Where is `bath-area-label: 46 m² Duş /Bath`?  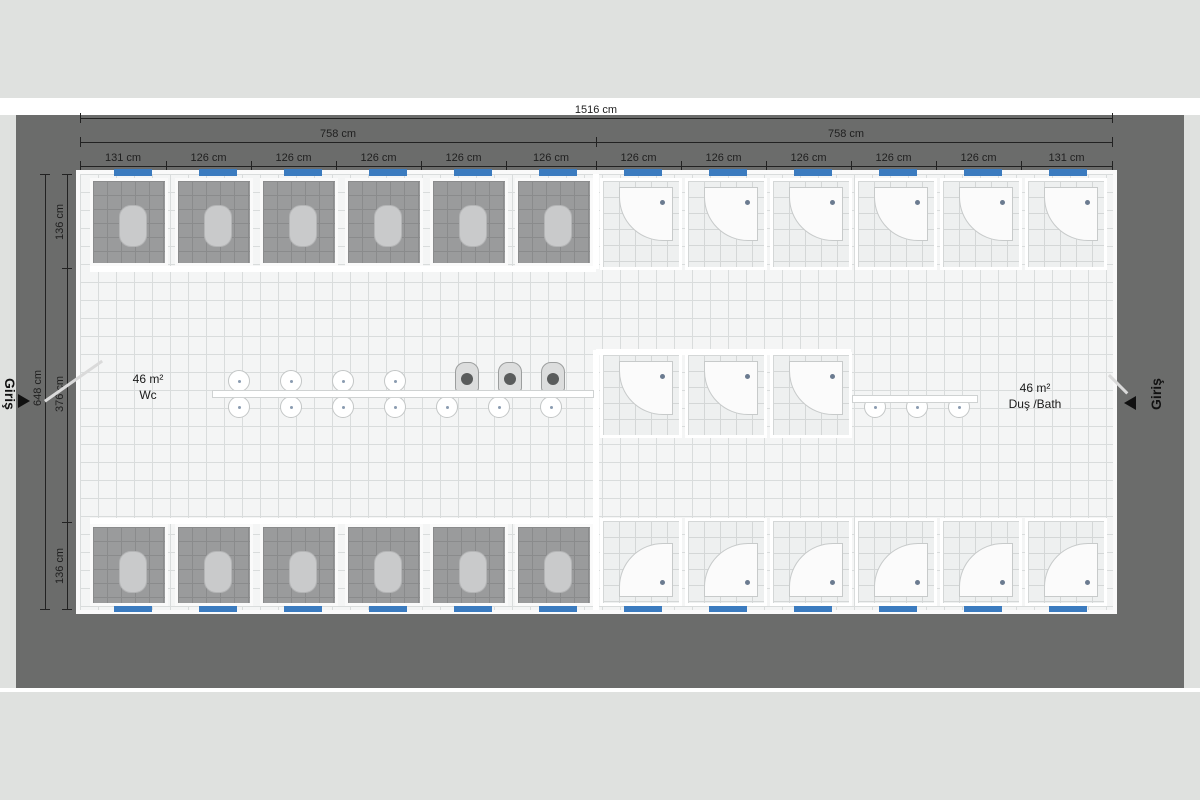
bath-area-label: 46 m² Duş /Bath is located at coordinates (1035, 396).